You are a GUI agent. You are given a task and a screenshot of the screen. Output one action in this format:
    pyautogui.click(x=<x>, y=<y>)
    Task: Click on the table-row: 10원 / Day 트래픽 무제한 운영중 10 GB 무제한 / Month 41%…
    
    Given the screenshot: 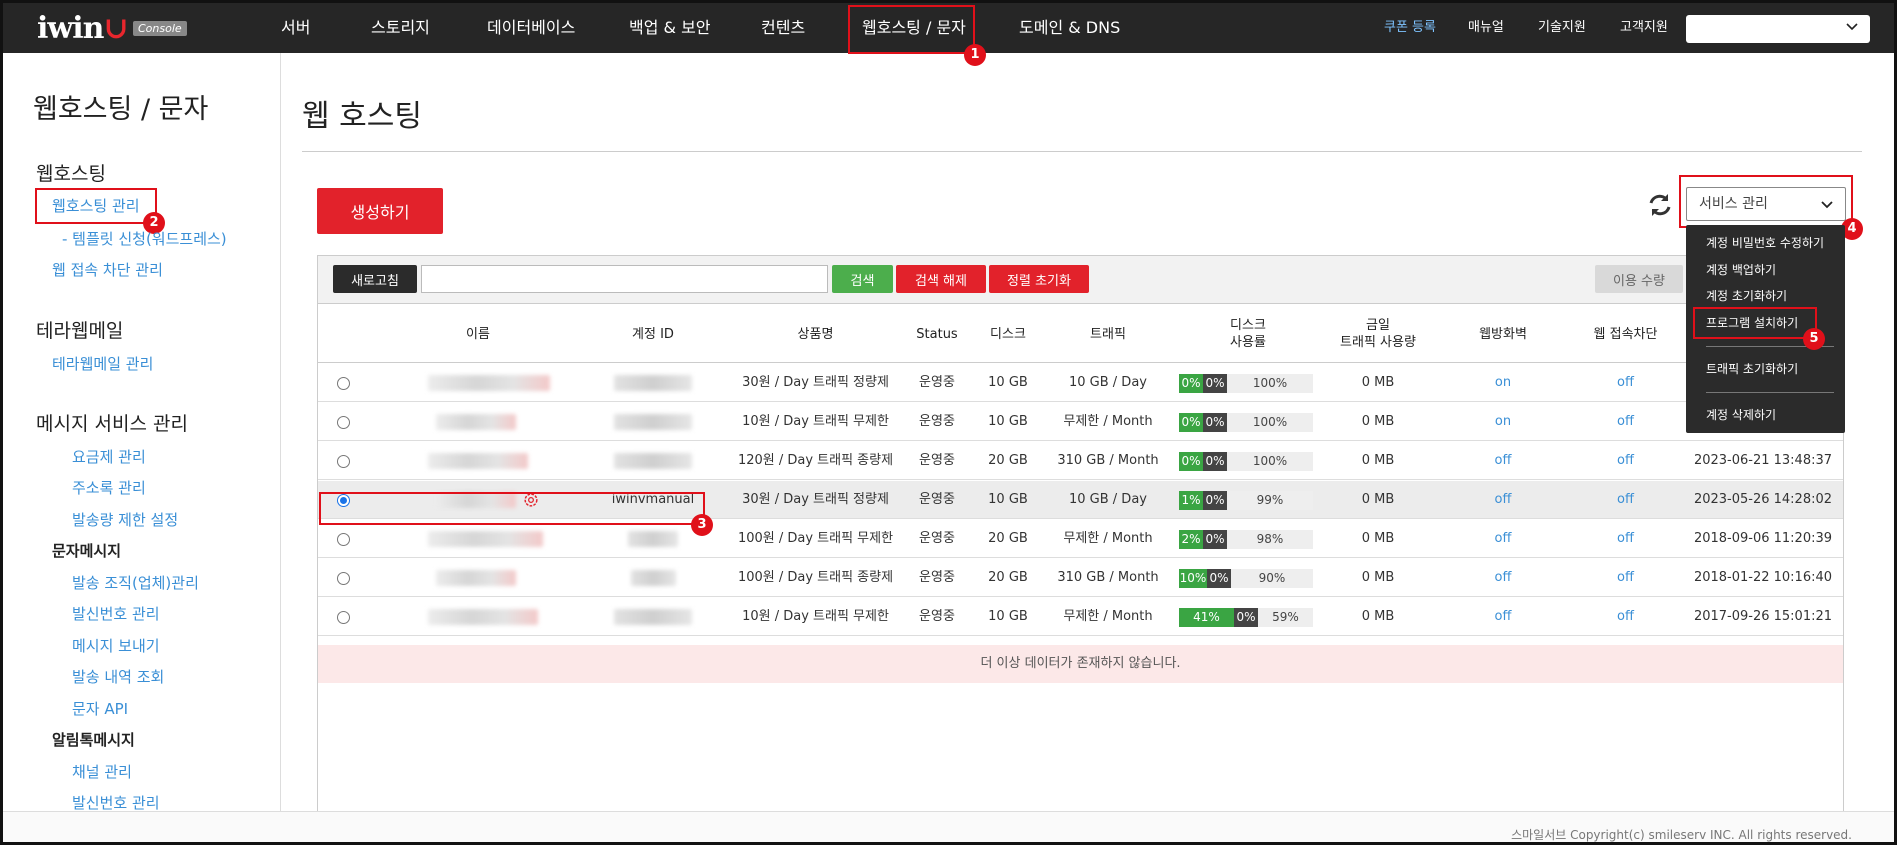 What is the action you would take?
    pyautogui.click(x=1080, y=617)
    